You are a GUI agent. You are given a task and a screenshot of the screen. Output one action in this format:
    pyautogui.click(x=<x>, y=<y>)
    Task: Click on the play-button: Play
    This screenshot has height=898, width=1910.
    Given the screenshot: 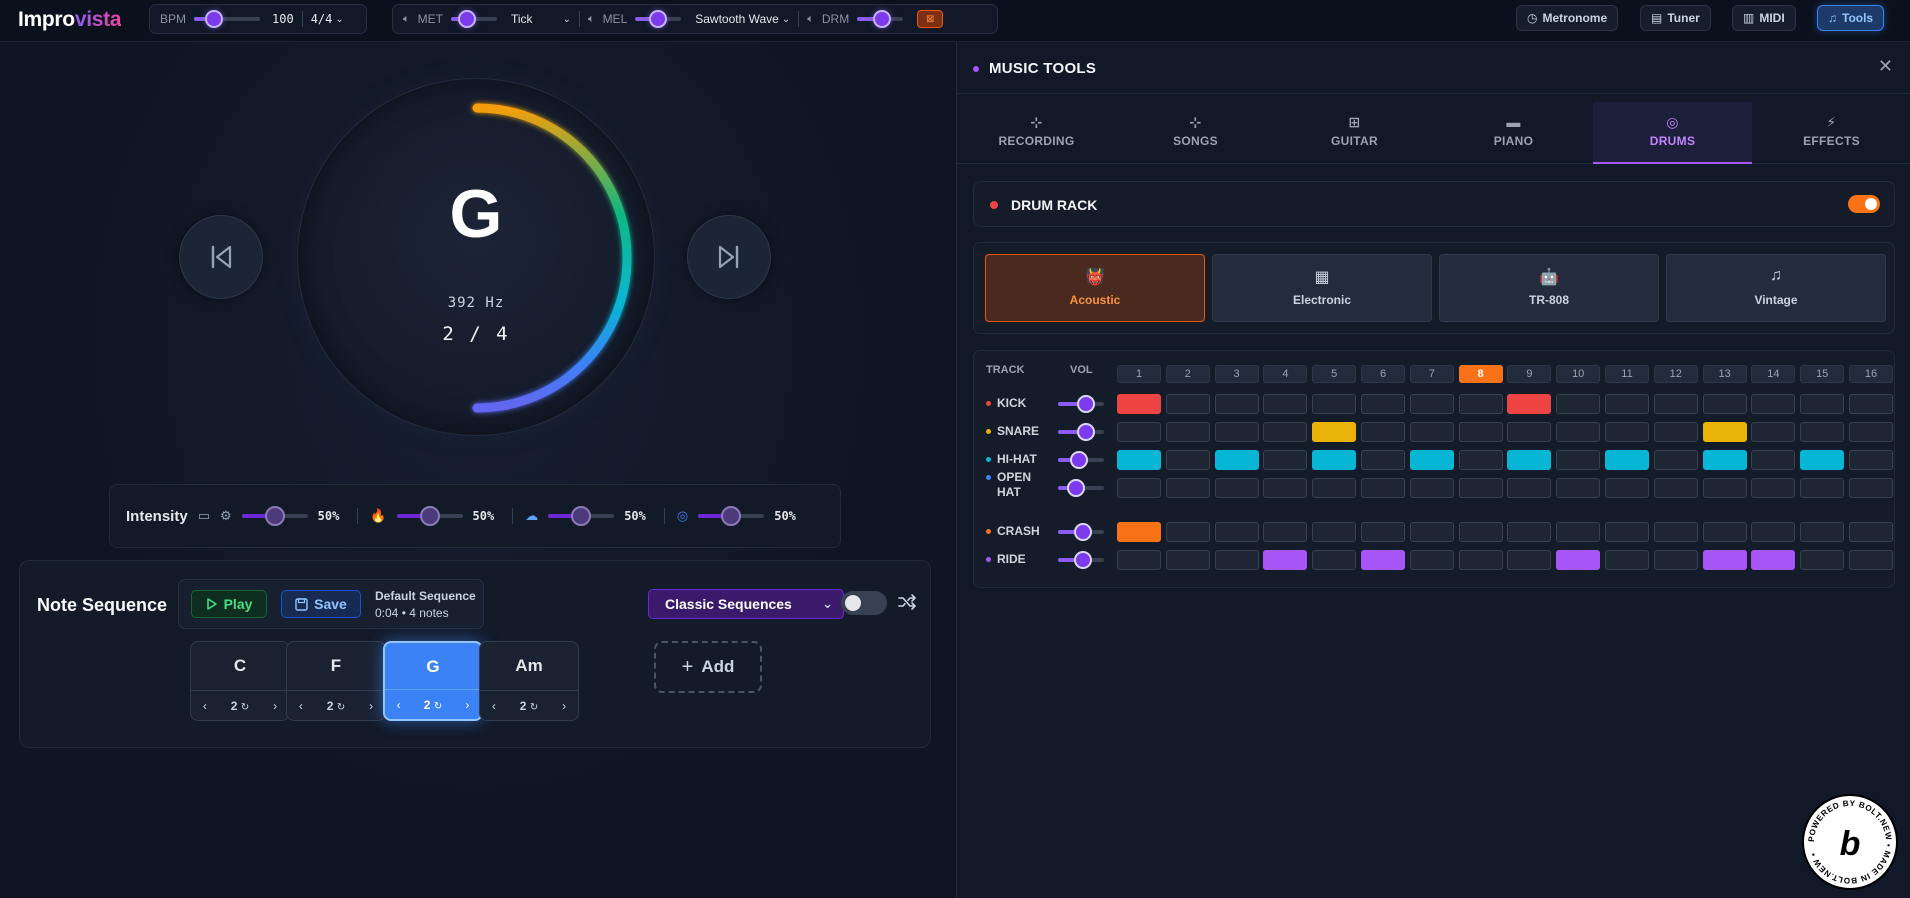 What is the action you would take?
    pyautogui.click(x=229, y=604)
    